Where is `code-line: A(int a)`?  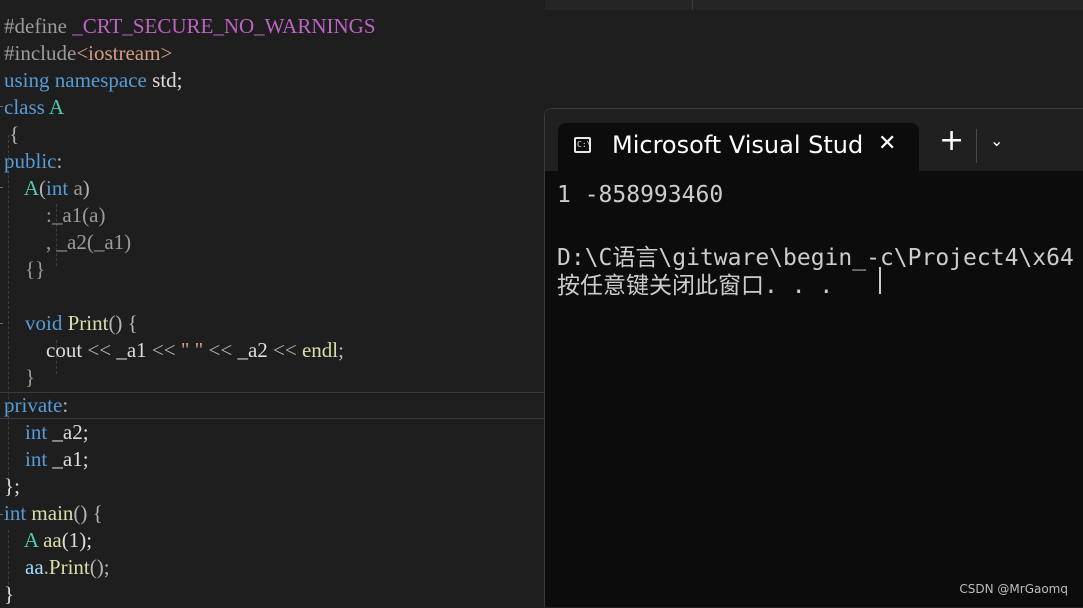
code-line: A(int a) is located at coordinates (47, 188).